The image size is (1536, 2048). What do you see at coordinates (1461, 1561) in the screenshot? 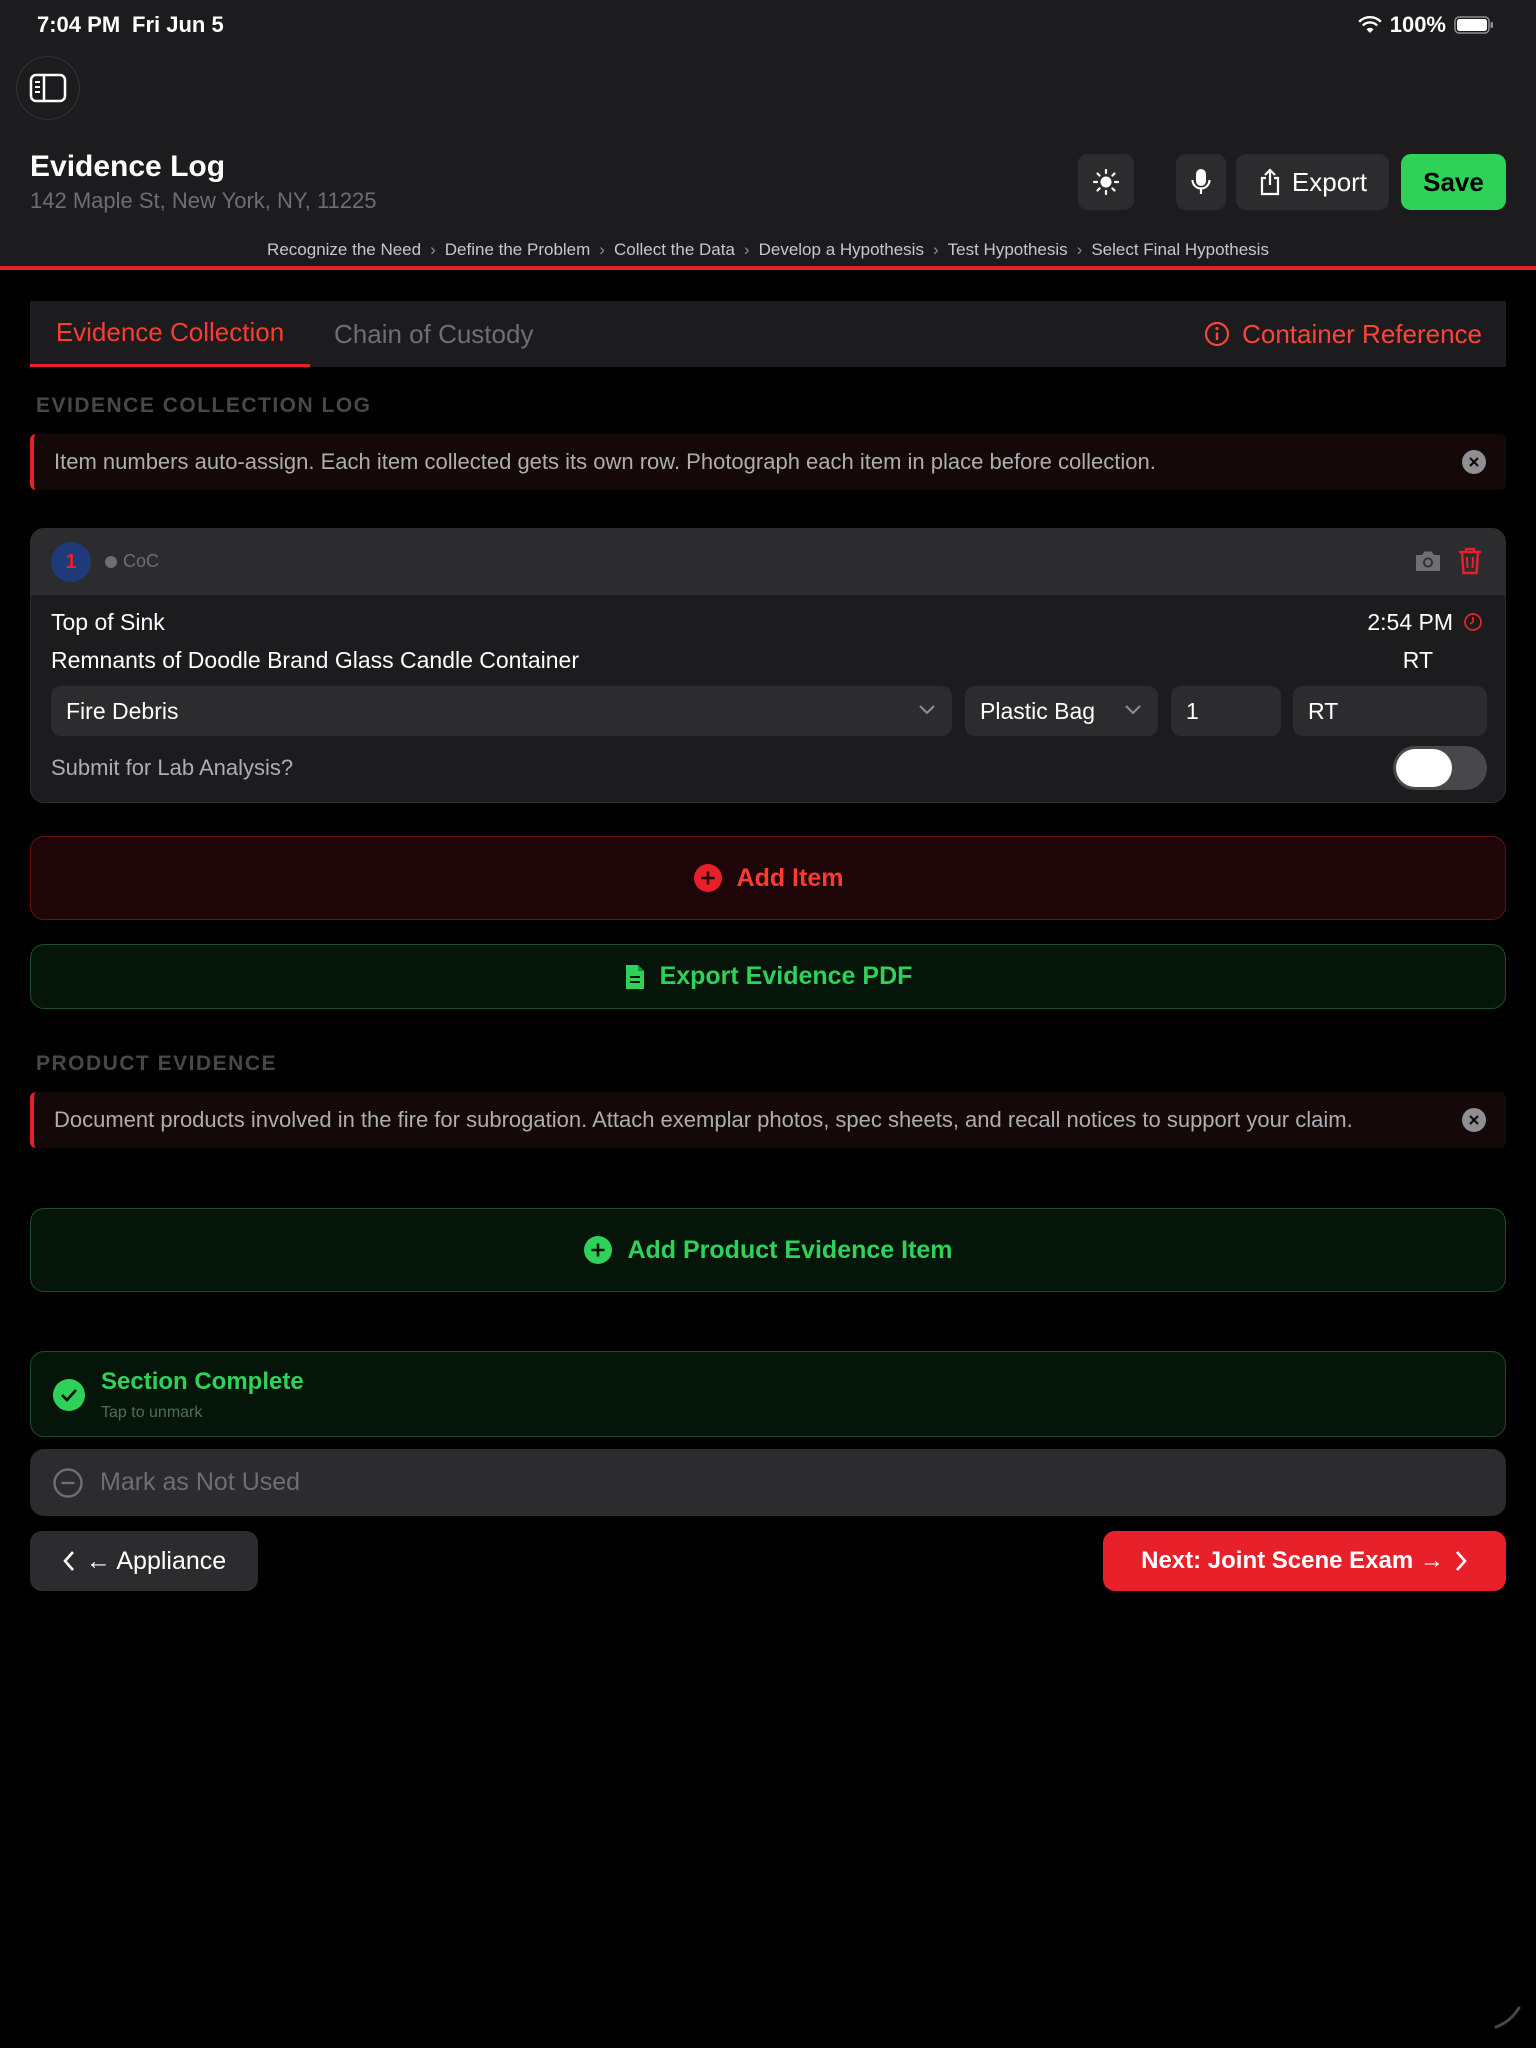
I see `chevron-right-icon` at bounding box center [1461, 1561].